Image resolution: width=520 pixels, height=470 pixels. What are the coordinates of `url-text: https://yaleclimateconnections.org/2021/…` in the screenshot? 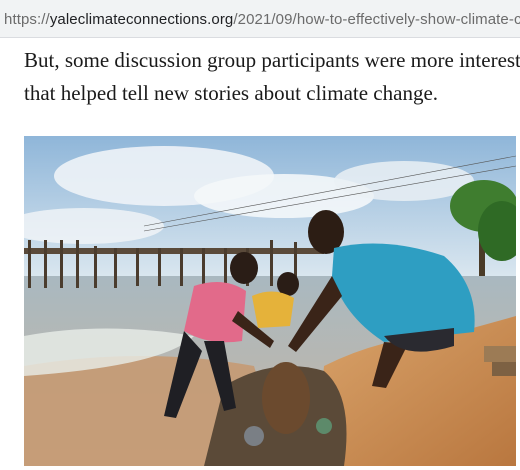 It's located at (262, 19).